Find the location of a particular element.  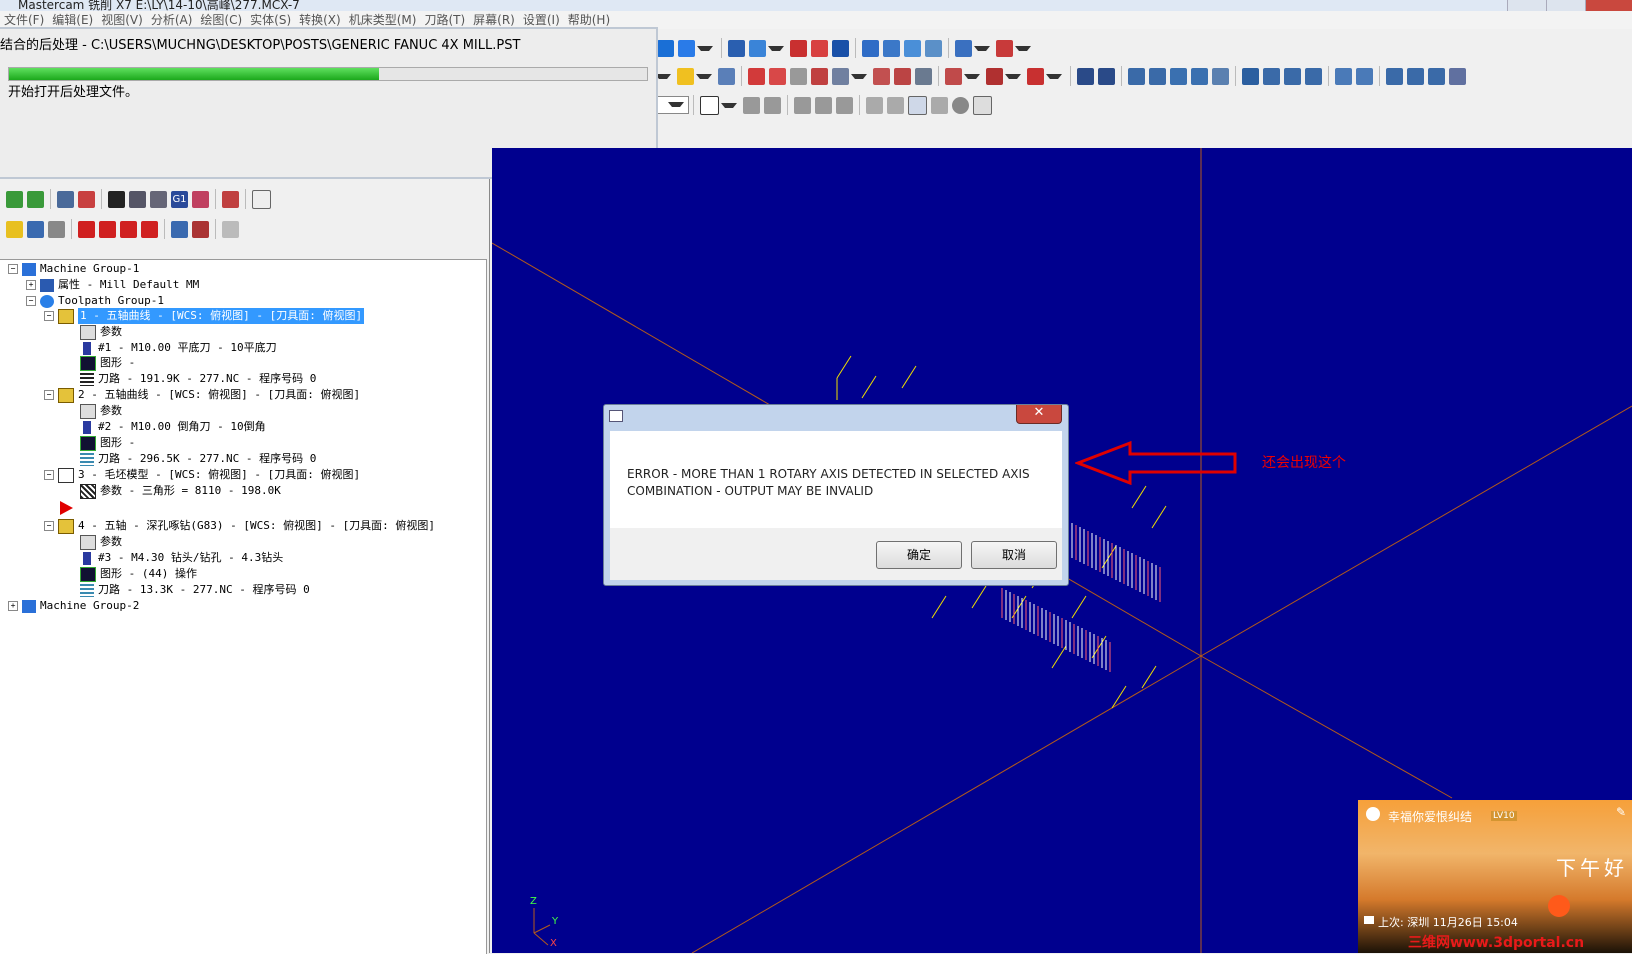

tree-node-op4-toolpath: 刀路 - 13.3K - 277.NC - 程序号码 0 is located at coordinates (195, 590).